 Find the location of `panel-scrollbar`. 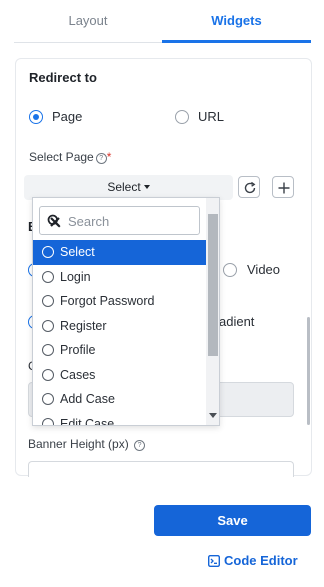

panel-scrollbar is located at coordinates (308, 371).